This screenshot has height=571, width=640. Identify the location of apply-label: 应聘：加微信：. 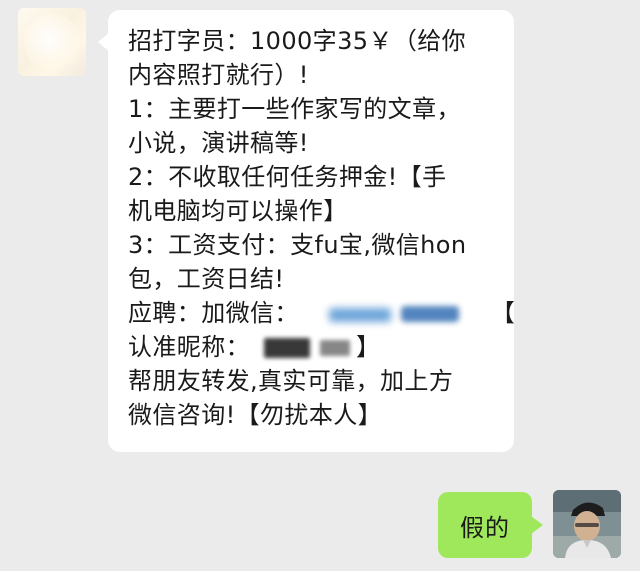
(213, 313).